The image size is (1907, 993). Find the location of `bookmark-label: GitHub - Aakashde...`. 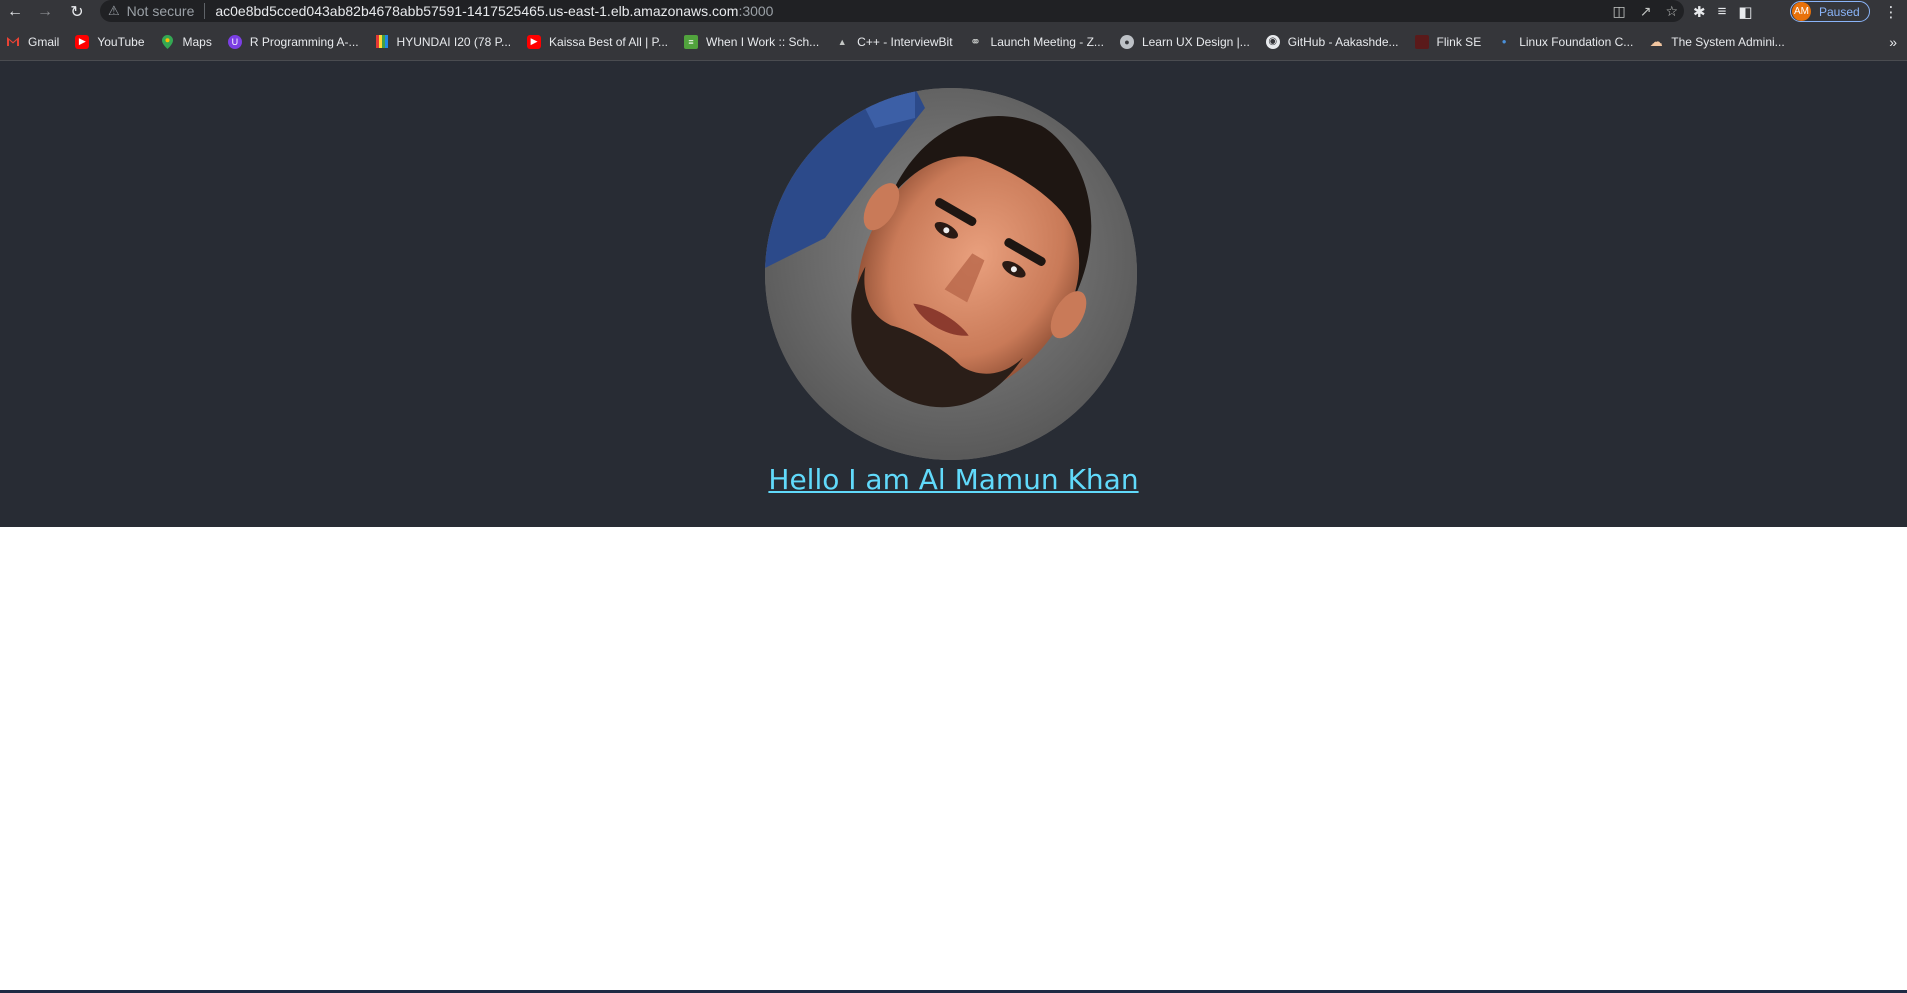

bookmark-label: GitHub - Aakashde... is located at coordinates (1343, 41).